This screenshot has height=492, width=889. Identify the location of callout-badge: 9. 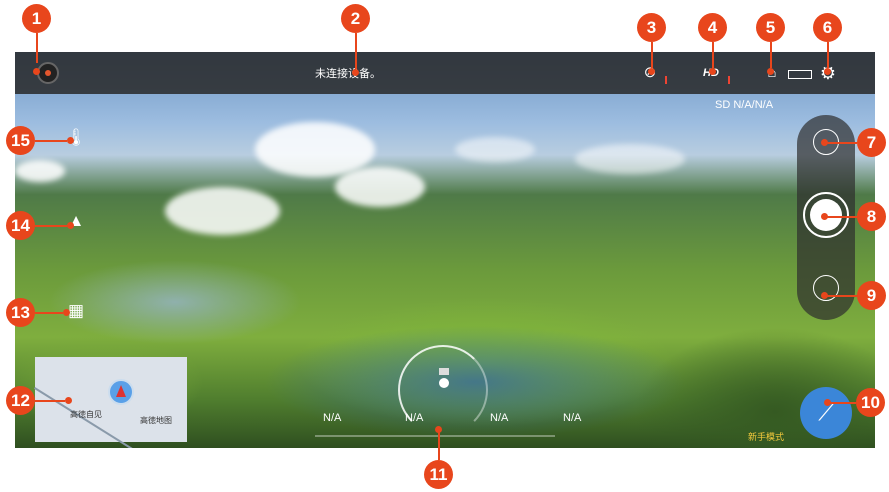
(871, 295).